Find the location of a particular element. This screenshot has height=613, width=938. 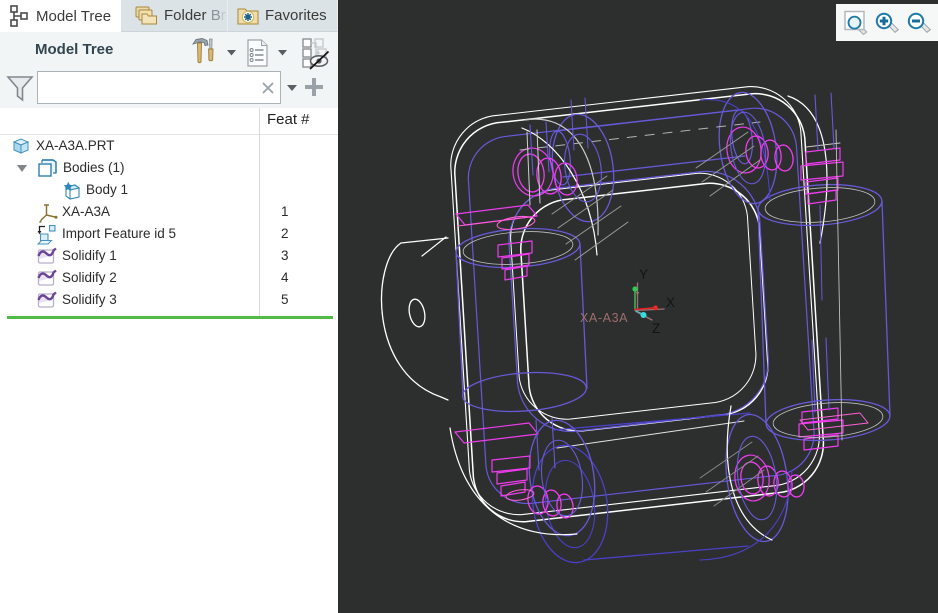

svg-text: XA-A3A is located at coordinates (604, 318).